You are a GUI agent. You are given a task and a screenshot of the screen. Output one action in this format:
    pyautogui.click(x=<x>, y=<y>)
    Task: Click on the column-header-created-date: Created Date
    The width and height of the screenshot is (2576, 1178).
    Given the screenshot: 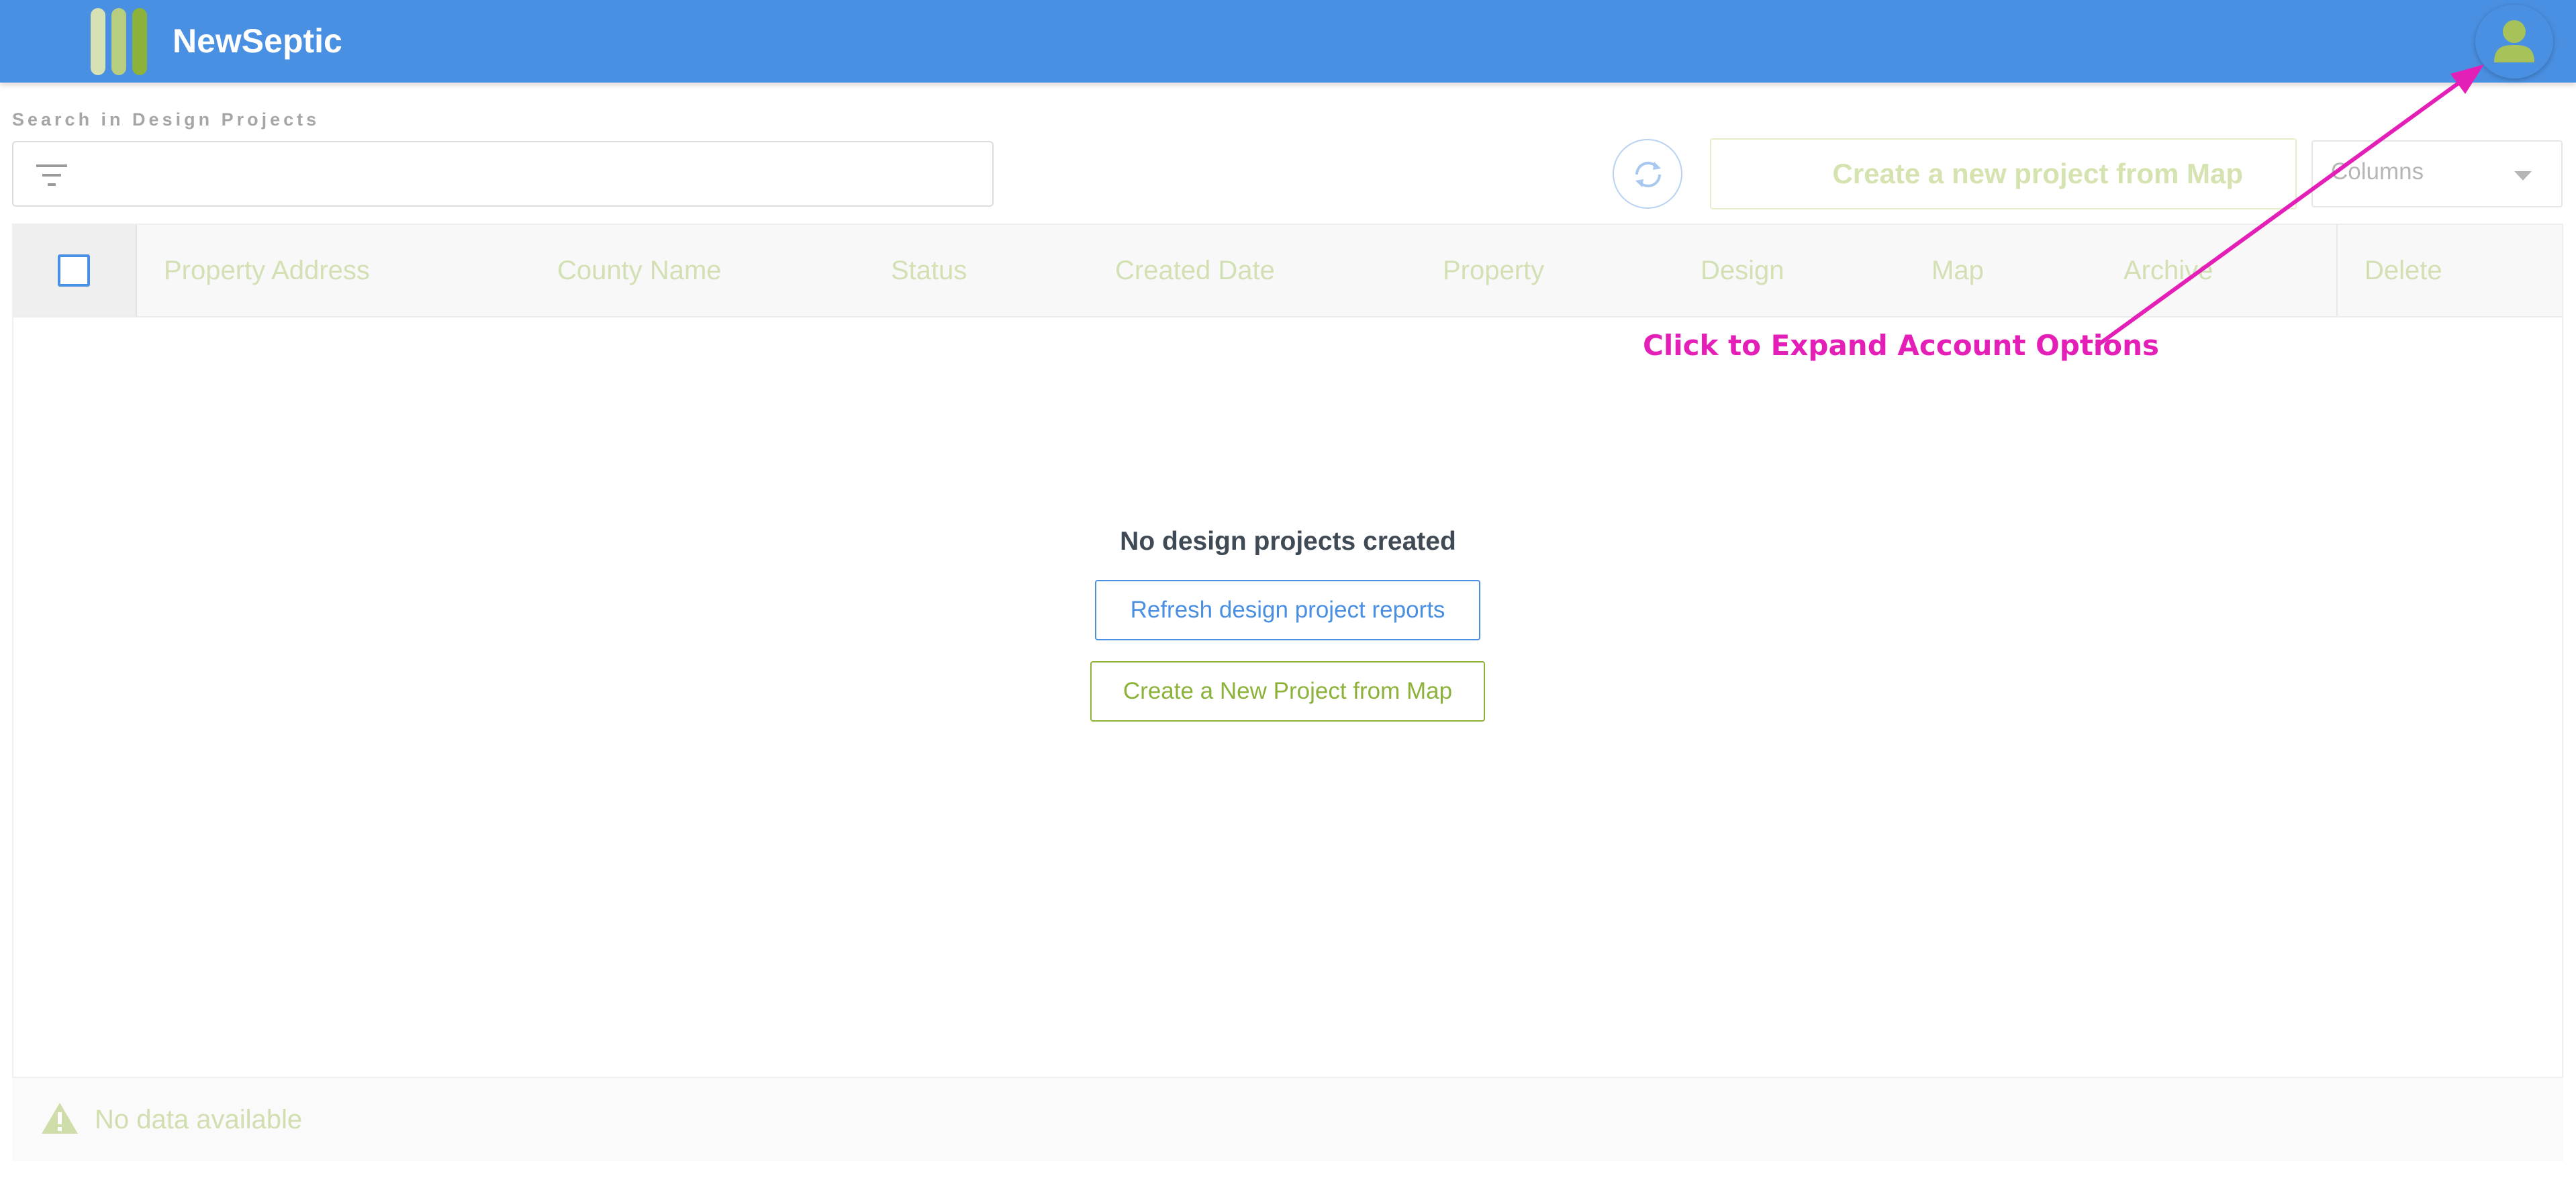 What is the action you would take?
    pyautogui.click(x=1195, y=271)
    